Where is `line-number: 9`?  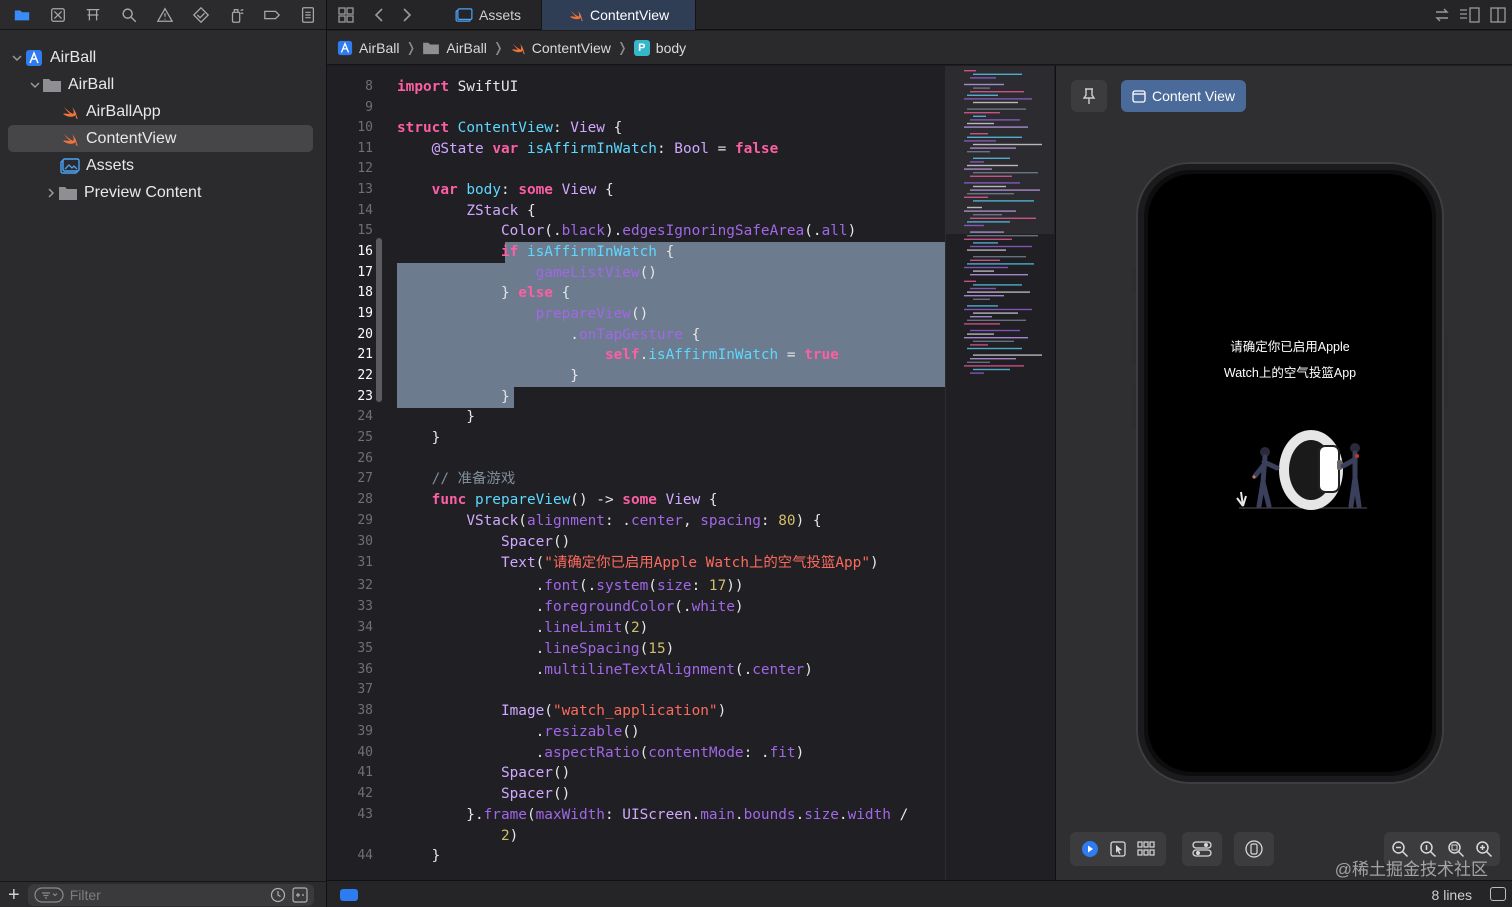
line-number: 9 is located at coordinates (369, 107).